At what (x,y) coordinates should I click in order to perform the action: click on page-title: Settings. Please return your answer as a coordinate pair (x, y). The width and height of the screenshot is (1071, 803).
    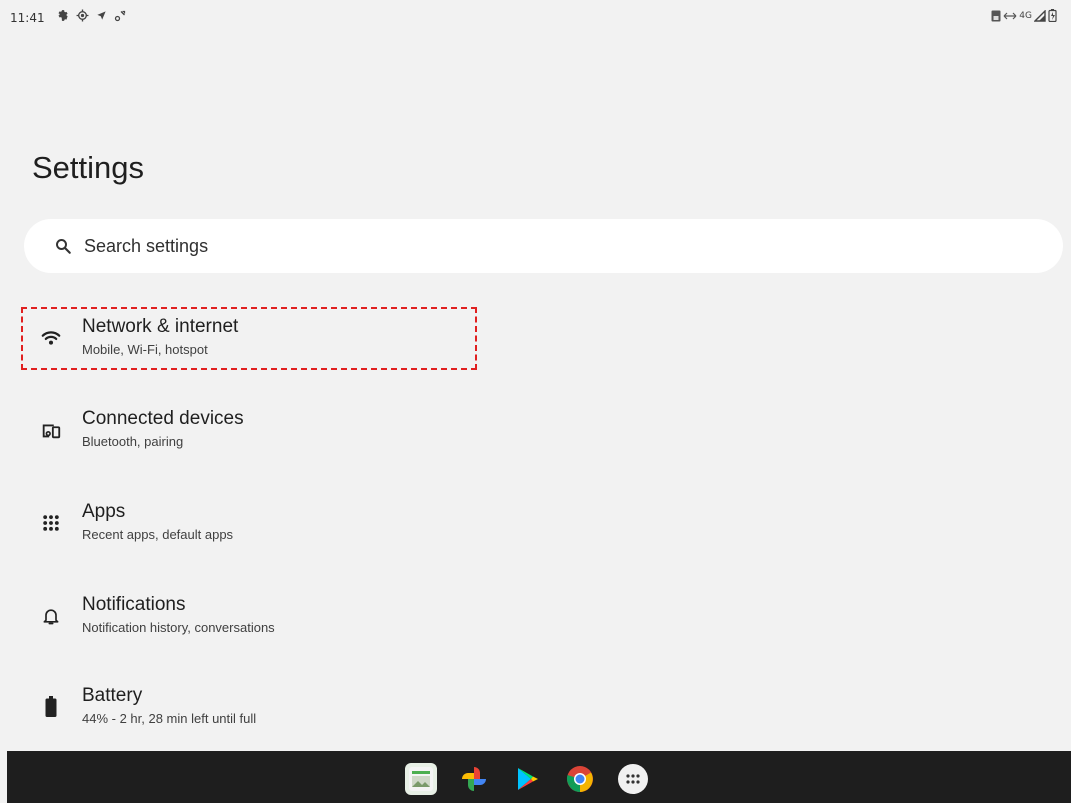
    Looking at the image, I should click on (88, 167).